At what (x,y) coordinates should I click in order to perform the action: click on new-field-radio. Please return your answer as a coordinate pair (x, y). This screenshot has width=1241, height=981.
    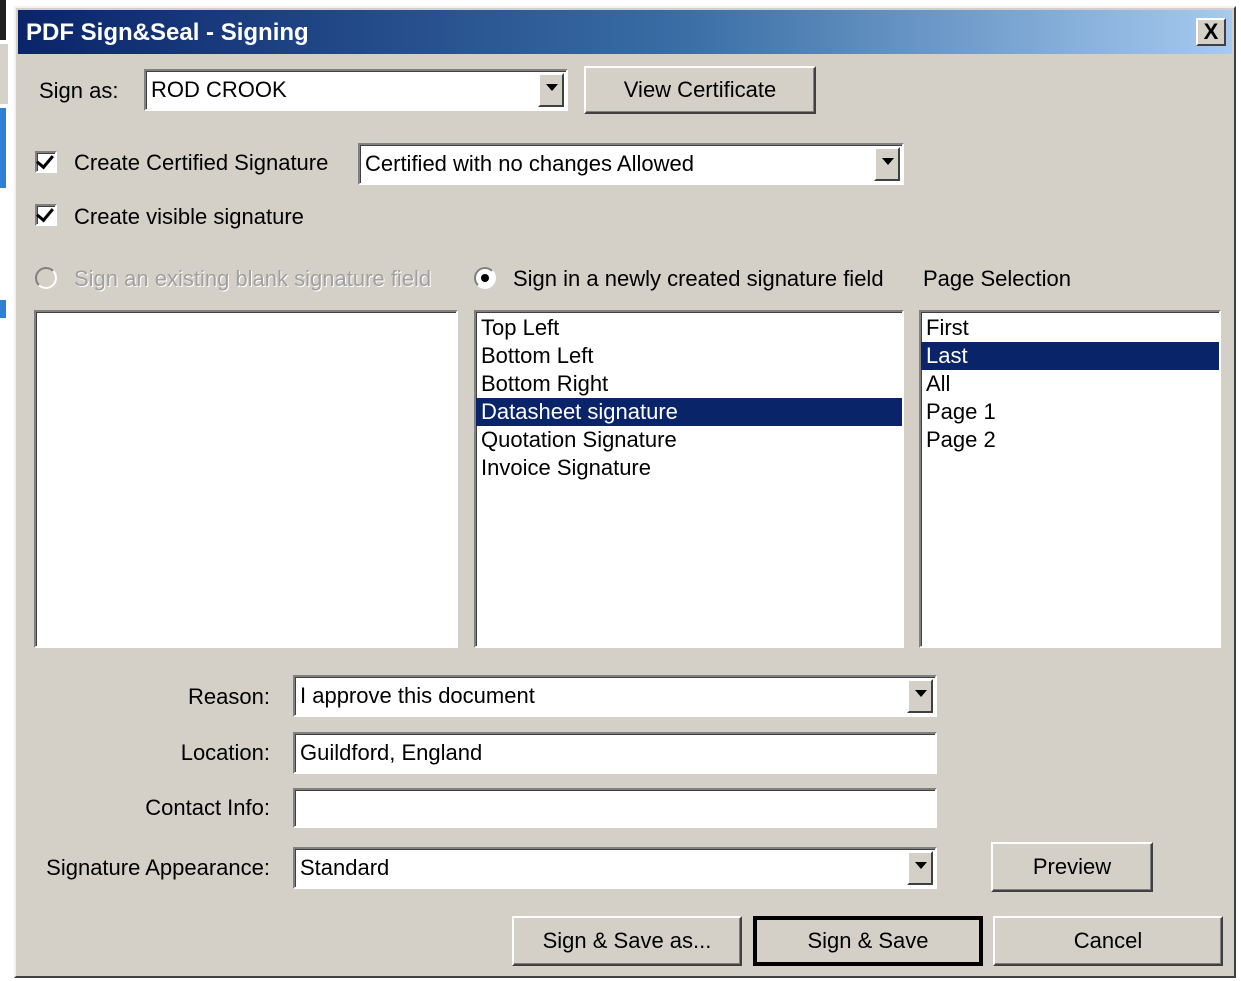
    Looking at the image, I should click on (485, 278).